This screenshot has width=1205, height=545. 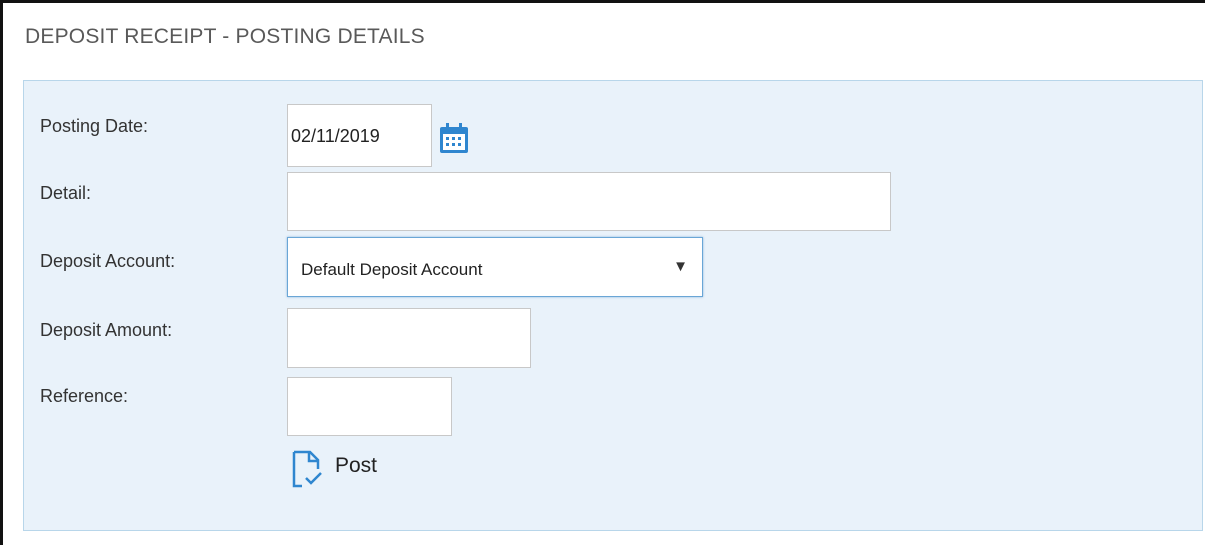 I want to click on detail-input, so click(x=589, y=201).